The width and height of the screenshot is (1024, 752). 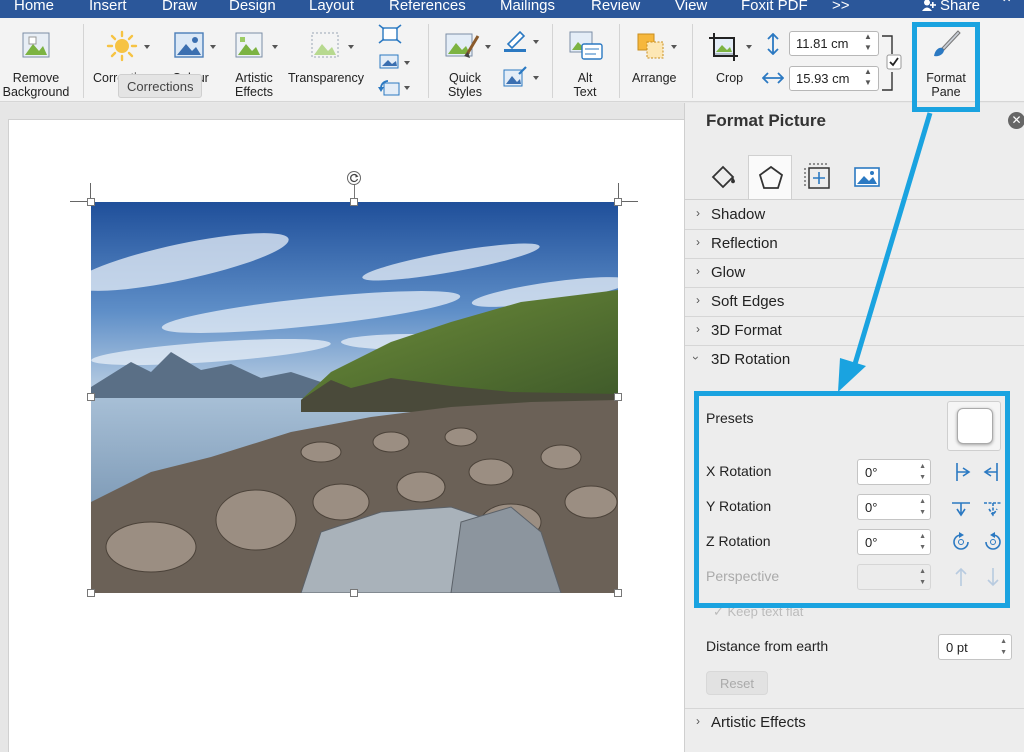 What do you see at coordinates (354, 593) in the screenshot?
I see `resize-handle-bottom` at bounding box center [354, 593].